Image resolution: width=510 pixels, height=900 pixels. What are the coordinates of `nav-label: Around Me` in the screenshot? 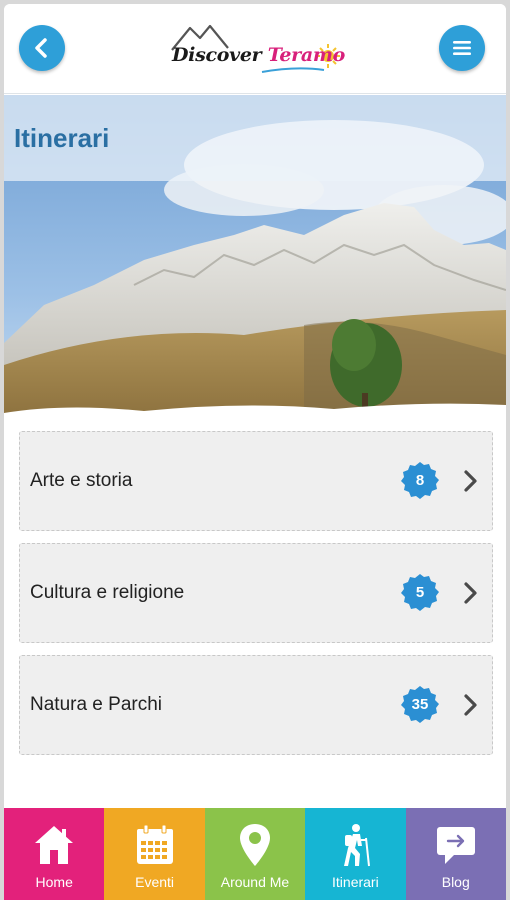 It's located at (255, 882).